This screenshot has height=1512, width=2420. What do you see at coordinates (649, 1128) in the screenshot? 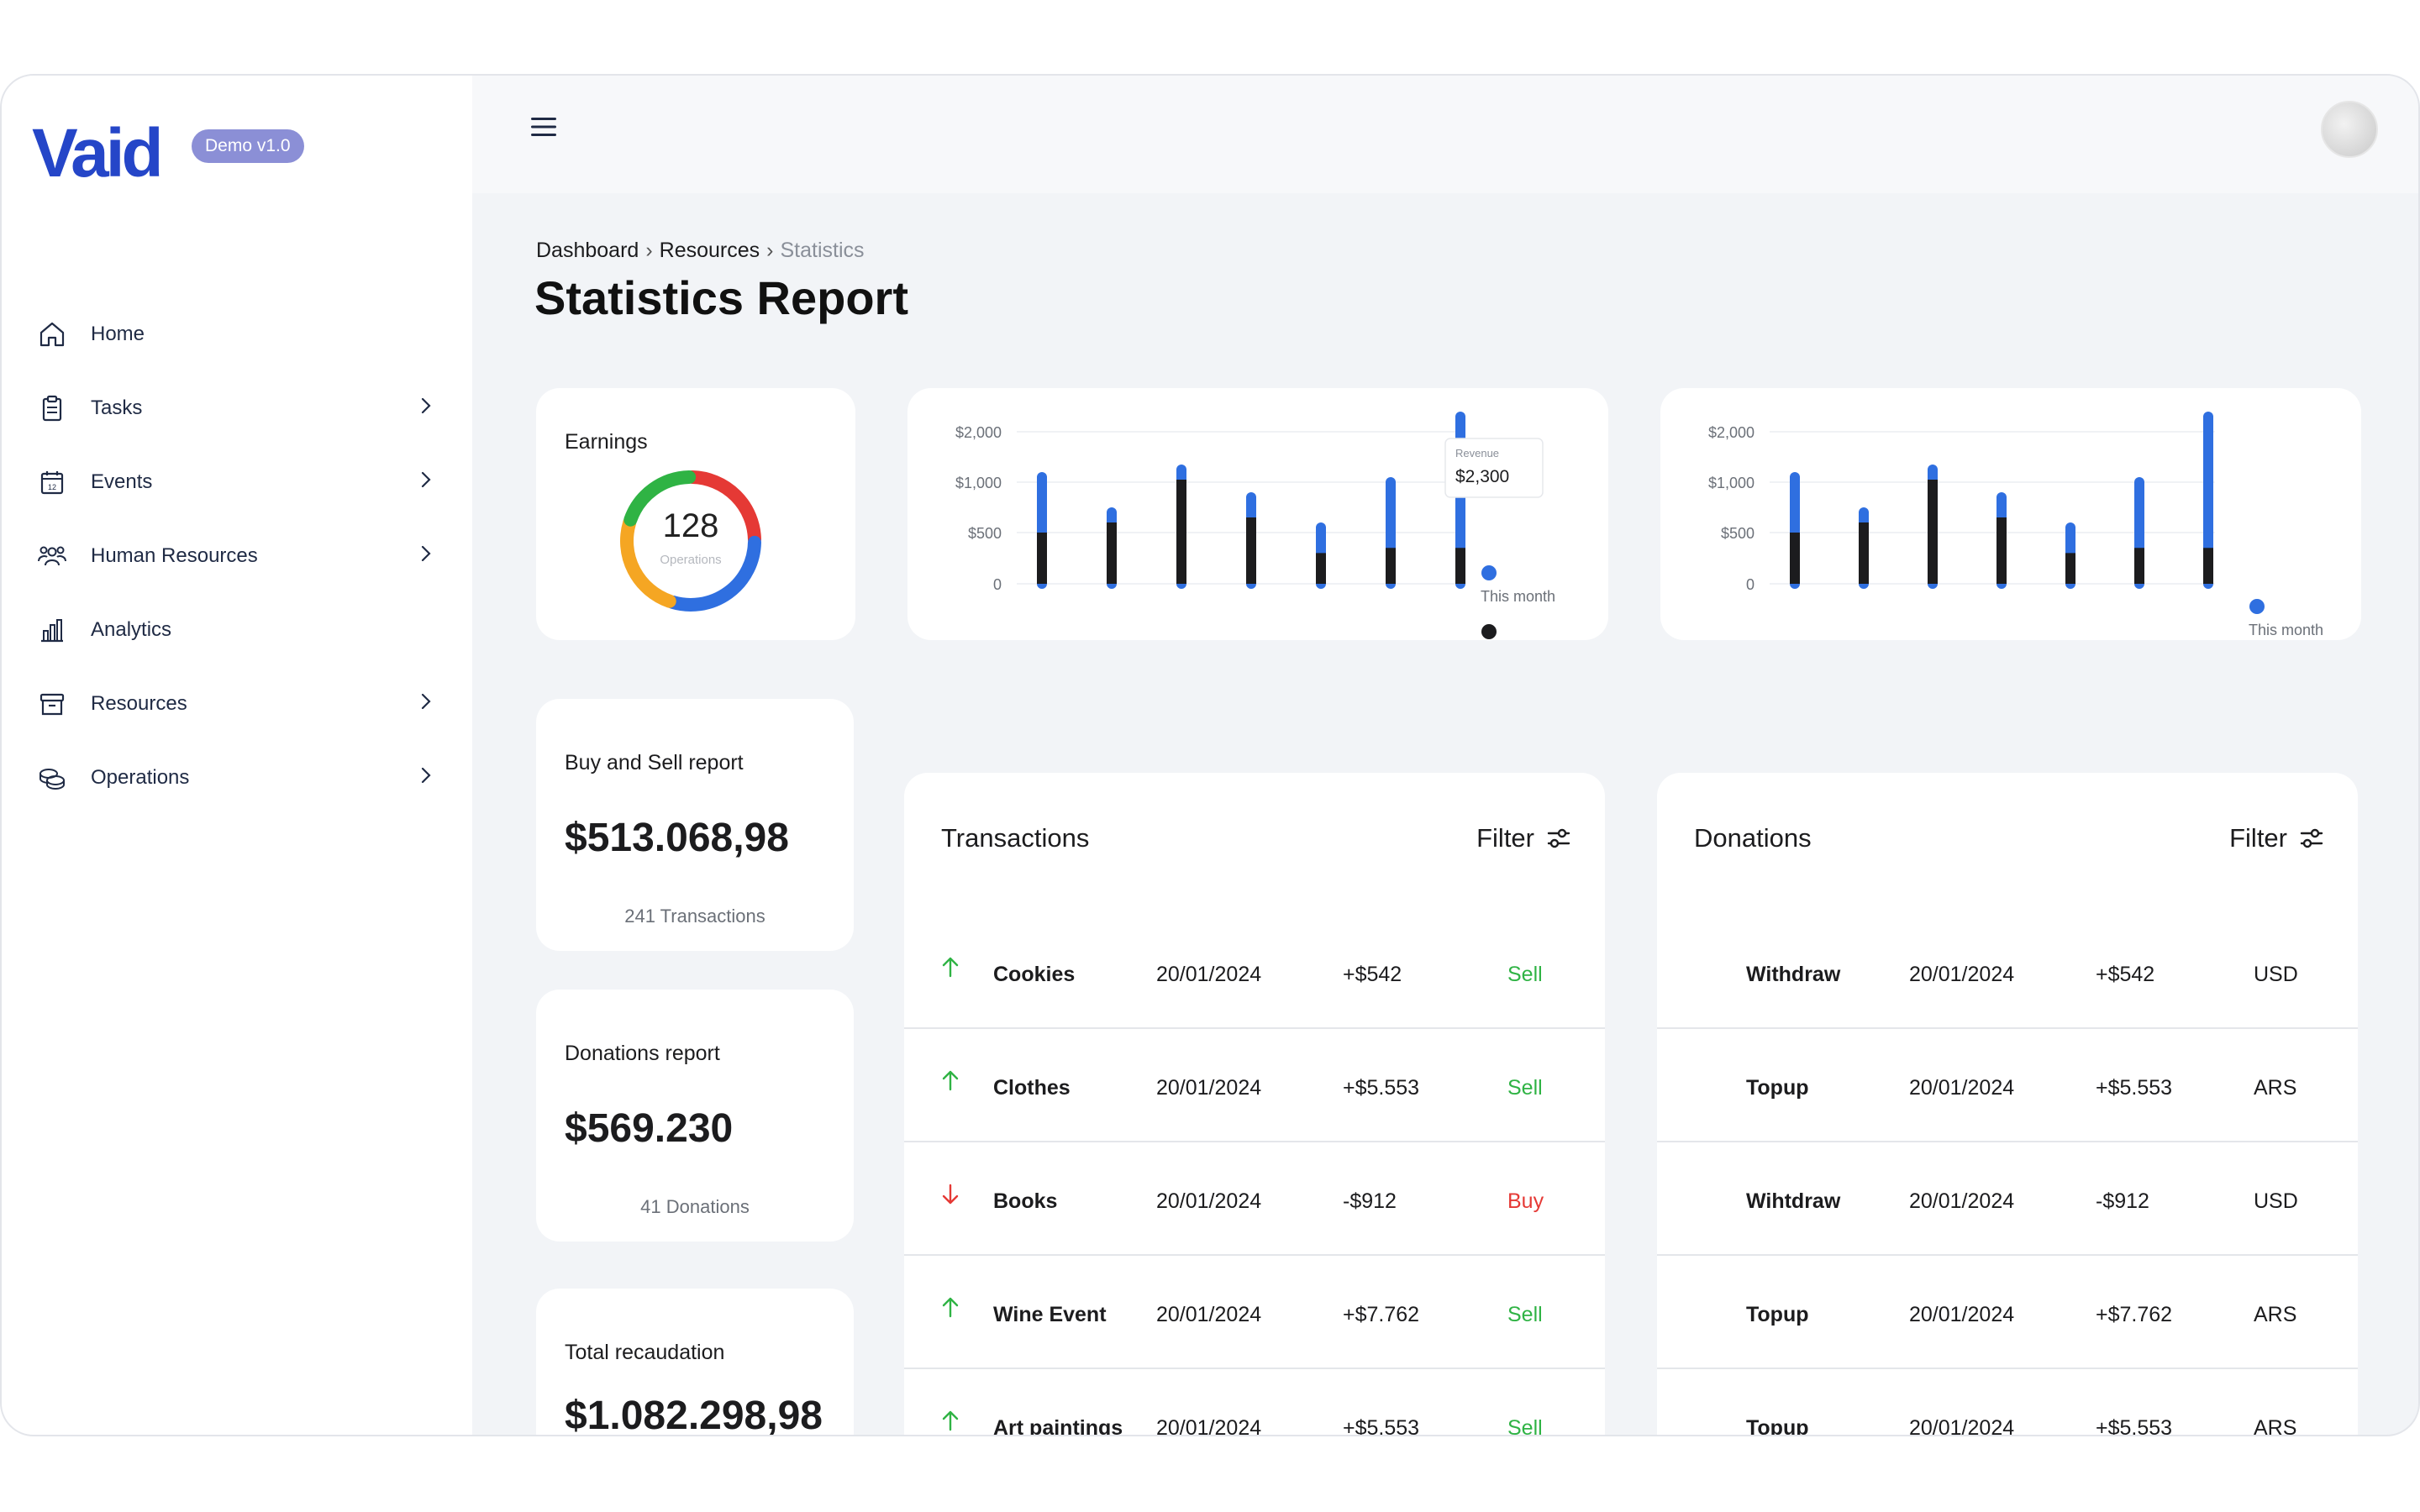
I see `report-amount: $569.230` at bounding box center [649, 1128].